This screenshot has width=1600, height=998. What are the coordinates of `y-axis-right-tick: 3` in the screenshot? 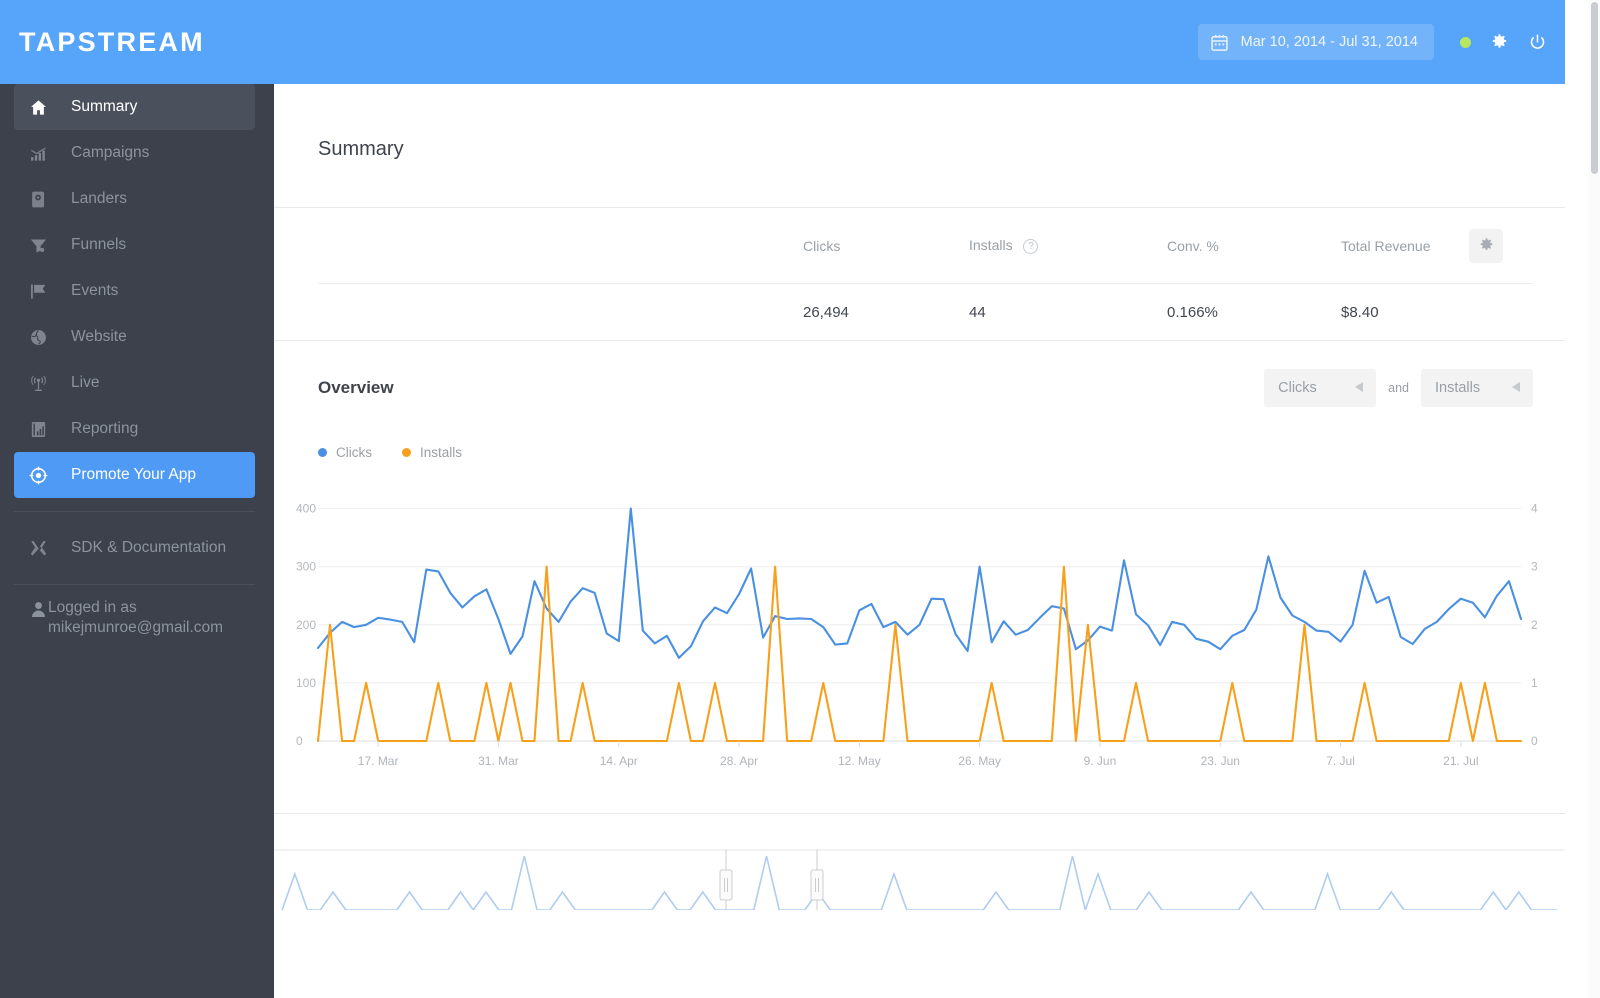 It's located at (1534, 567).